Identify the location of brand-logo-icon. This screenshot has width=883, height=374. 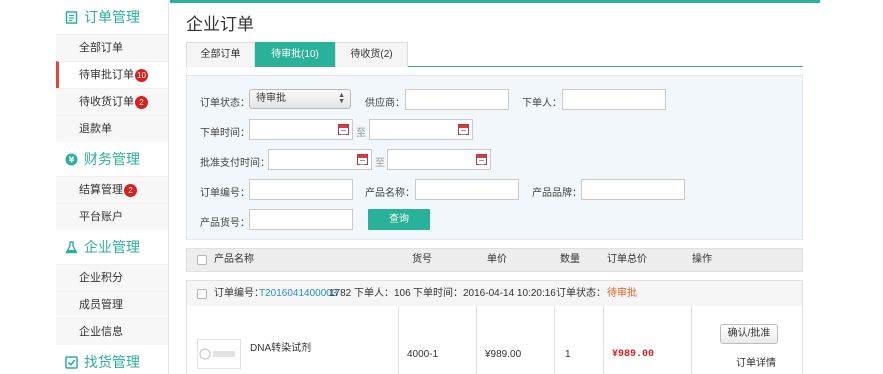
(217, 354).